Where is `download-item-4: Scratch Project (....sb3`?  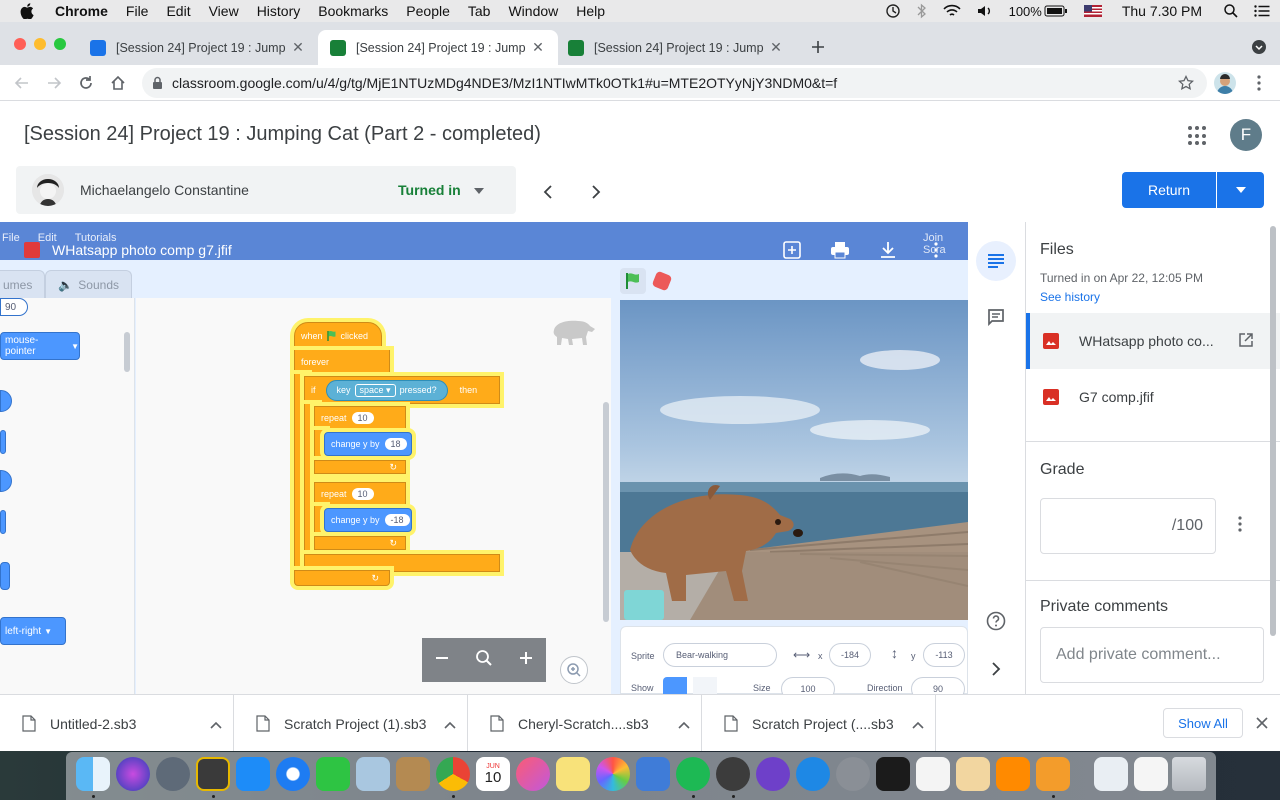
download-item-4: Scratch Project (....sb3 is located at coordinates (819, 723).